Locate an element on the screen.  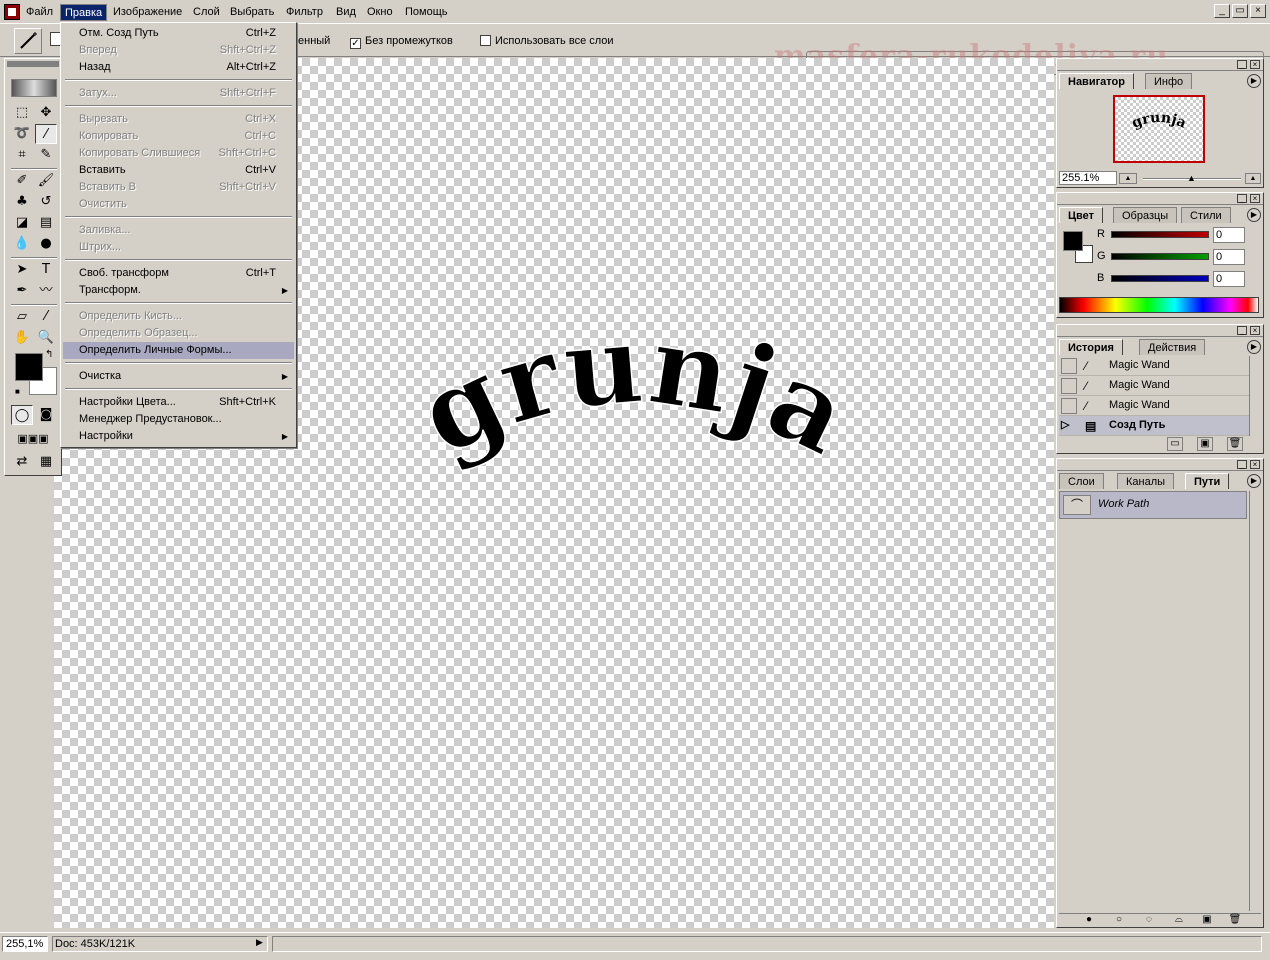
lasso-tool-icon: ➰ is located at coordinates (22, 134).